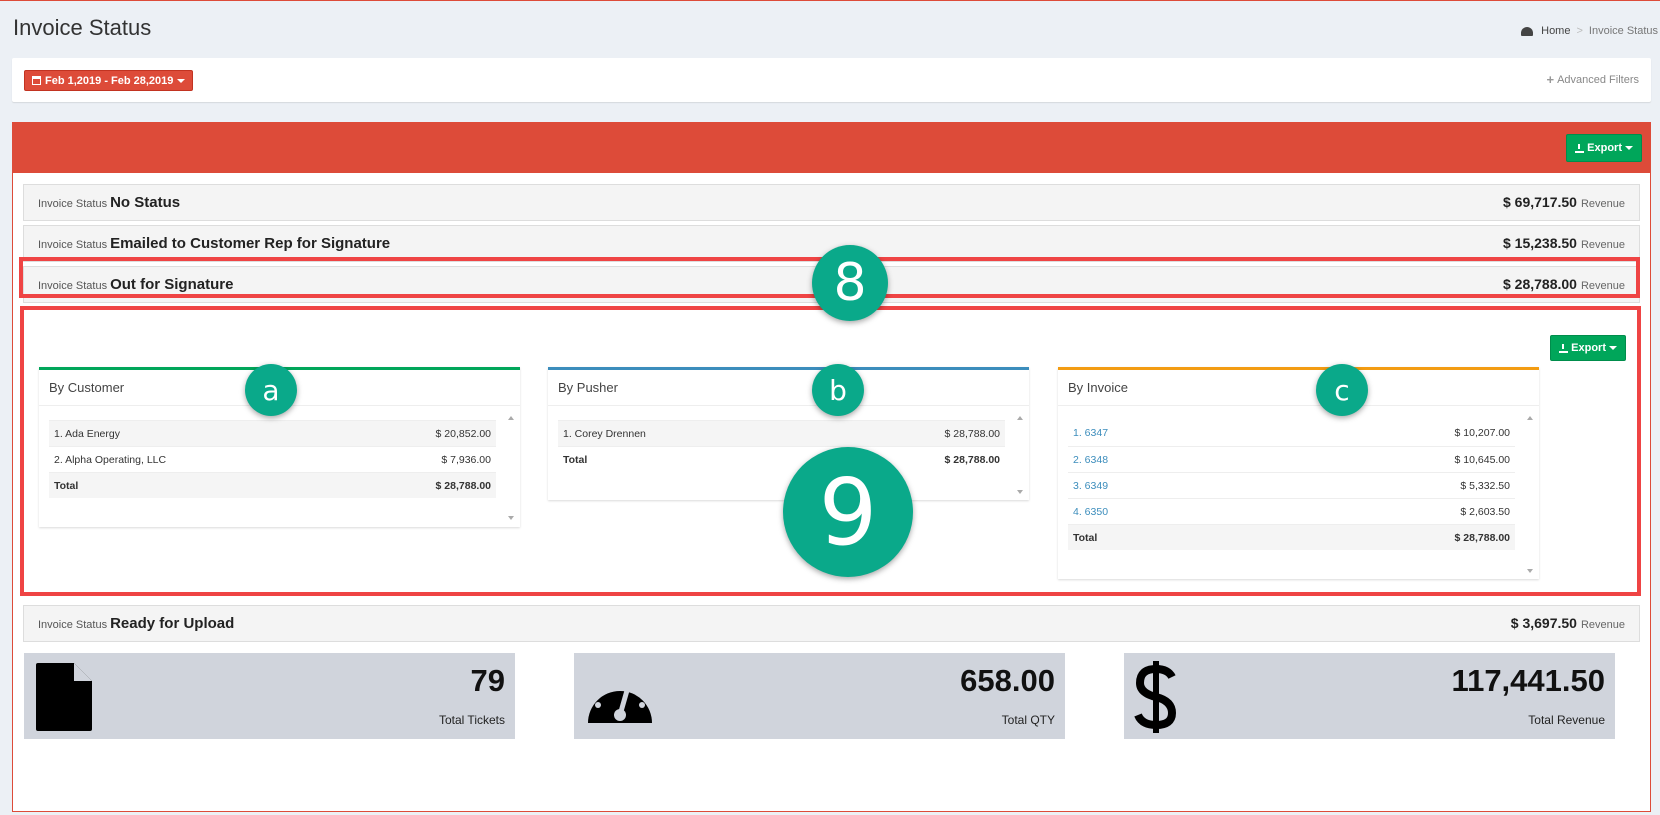 This screenshot has width=1660, height=815. I want to click on breadcrumb-current: Invoice Status, so click(1623, 31).